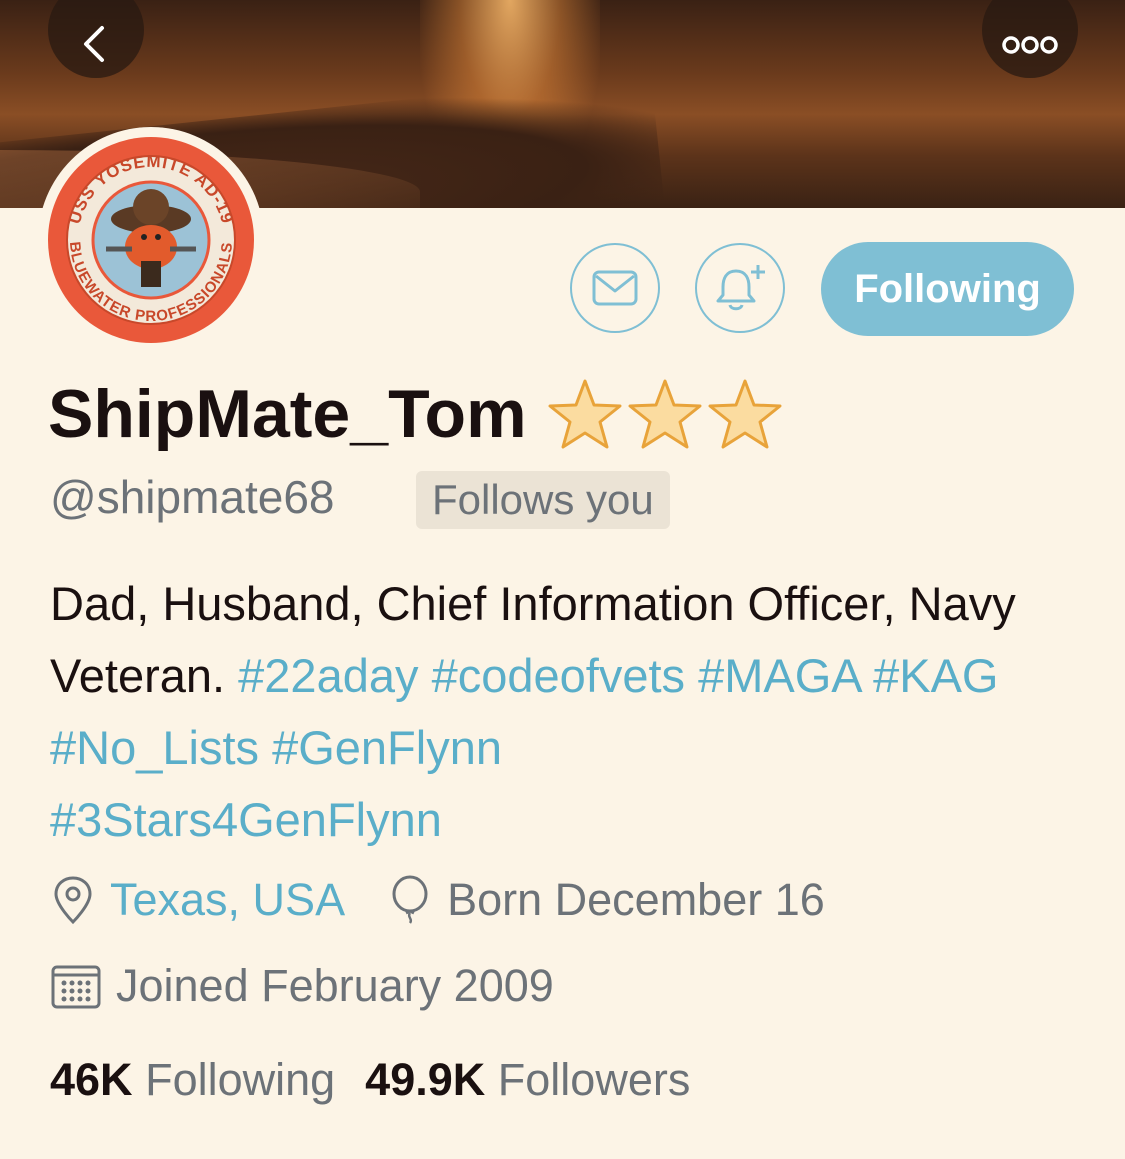 The height and width of the screenshot is (1159, 1125). I want to click on birthday-text: Born December 16, so click(636, 899).